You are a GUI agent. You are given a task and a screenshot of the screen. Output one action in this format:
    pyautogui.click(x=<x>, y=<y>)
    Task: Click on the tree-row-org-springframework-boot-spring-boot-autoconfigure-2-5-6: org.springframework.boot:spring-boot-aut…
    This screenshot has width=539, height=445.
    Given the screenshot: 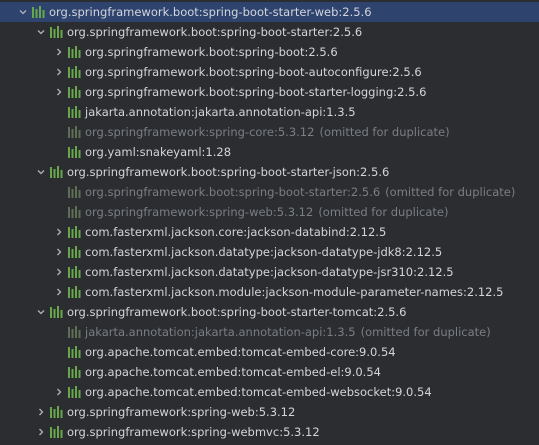 What is the action you would take?
    pyautogui.click(x=269, y=72)
    